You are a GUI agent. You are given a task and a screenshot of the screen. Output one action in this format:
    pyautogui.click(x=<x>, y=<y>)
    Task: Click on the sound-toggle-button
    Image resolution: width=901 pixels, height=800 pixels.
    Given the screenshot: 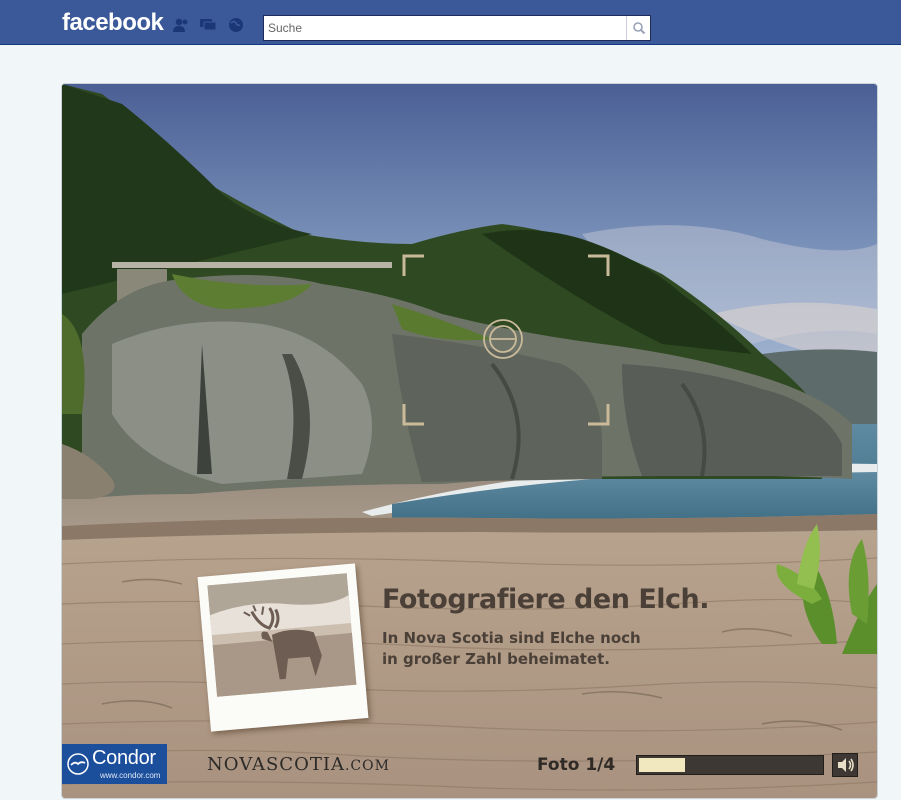 What is the action you would take?
    pyautogui.click(x=845, y=765)
    